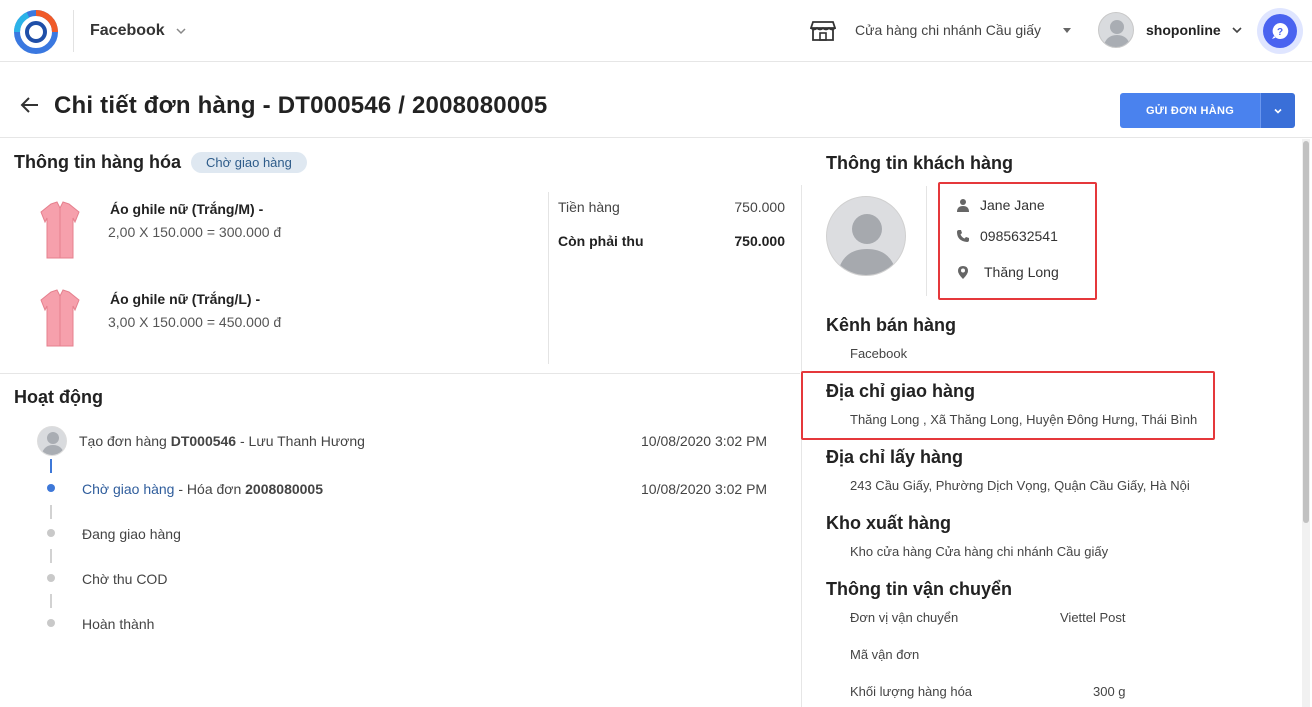 Image resolution: width=1312 pixels, height=707 pixels. What do you see at coordinates (879, 353) in the screenshot?
I see `sales-channel-value: Facebook` at bounding box center [879, 353].